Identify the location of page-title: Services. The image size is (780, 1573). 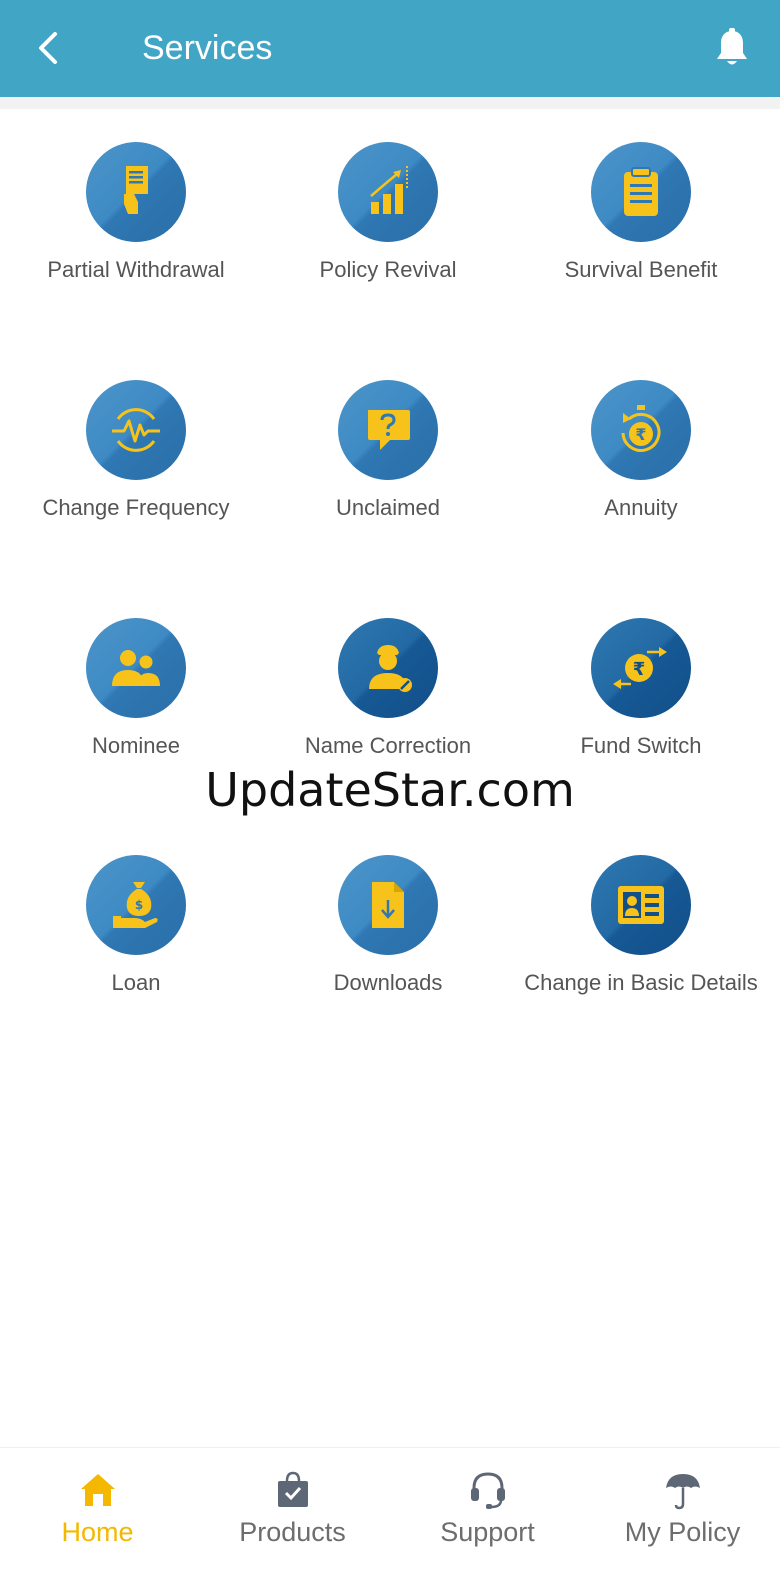
(207, 48).